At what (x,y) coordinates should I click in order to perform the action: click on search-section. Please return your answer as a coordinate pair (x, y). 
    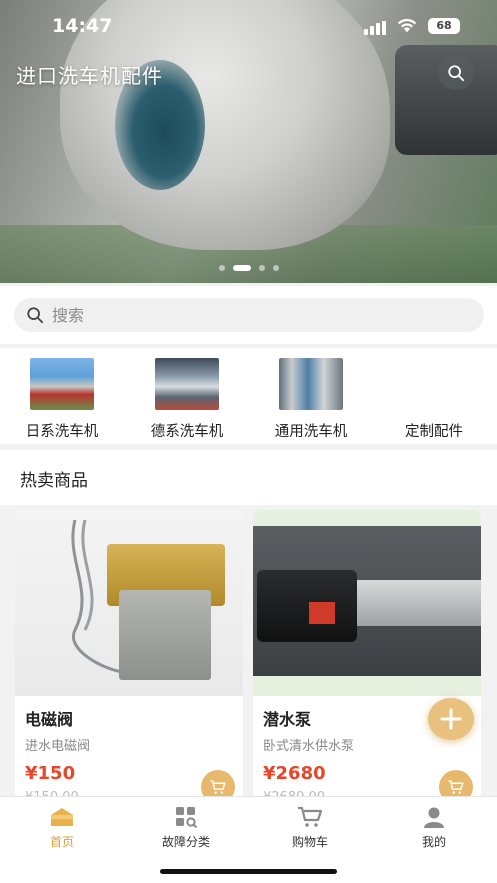
    Looking at the image, I should click on (248, 315).